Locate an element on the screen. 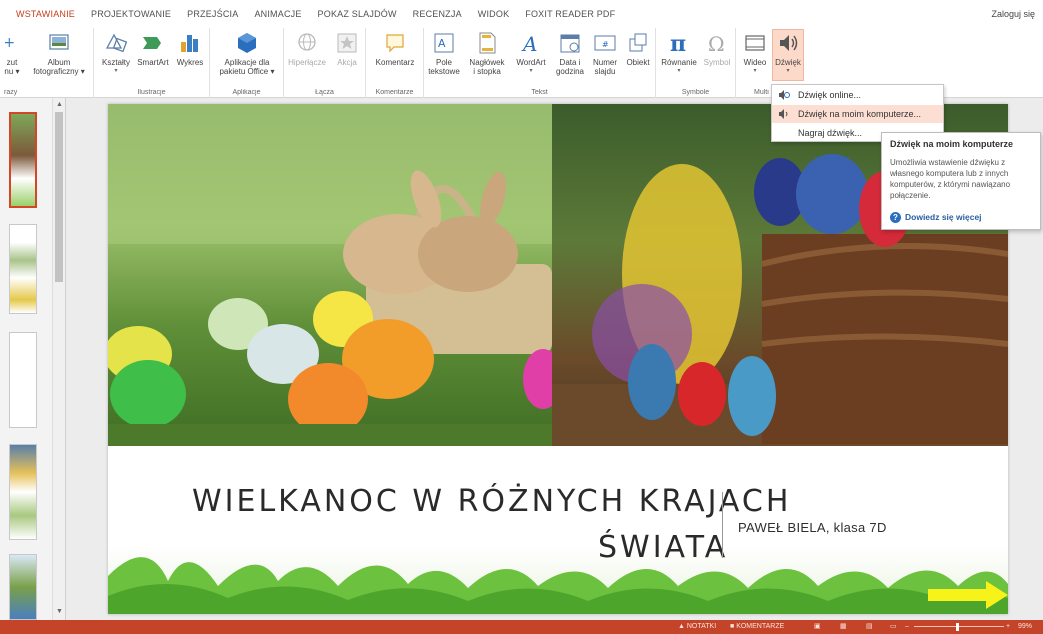 The width and height of the screenshot is (1043, 634). star-action-icon is located at coordinates (347, 43).